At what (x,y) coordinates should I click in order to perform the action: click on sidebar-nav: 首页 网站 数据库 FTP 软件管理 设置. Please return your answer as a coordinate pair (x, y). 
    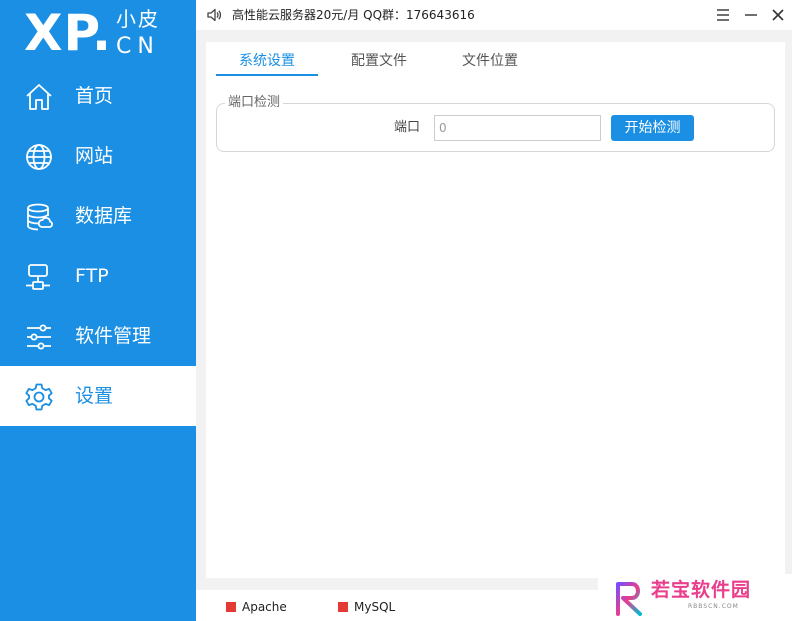
    Looking at the image, I should click on (98, 246).